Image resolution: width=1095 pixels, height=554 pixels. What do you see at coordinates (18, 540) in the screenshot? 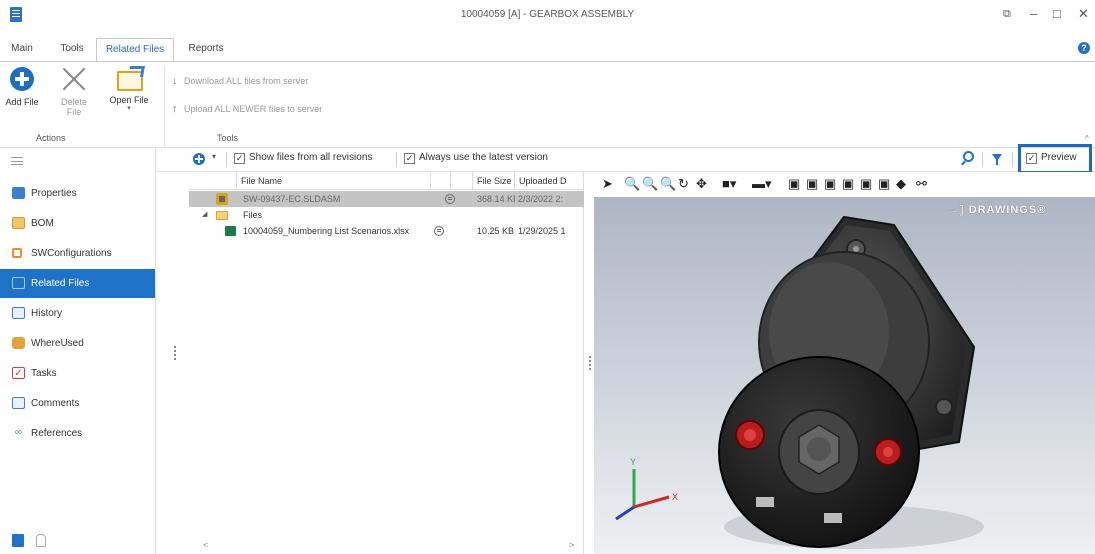
I see `nav-view-icon` at bounding box center [18, 540].